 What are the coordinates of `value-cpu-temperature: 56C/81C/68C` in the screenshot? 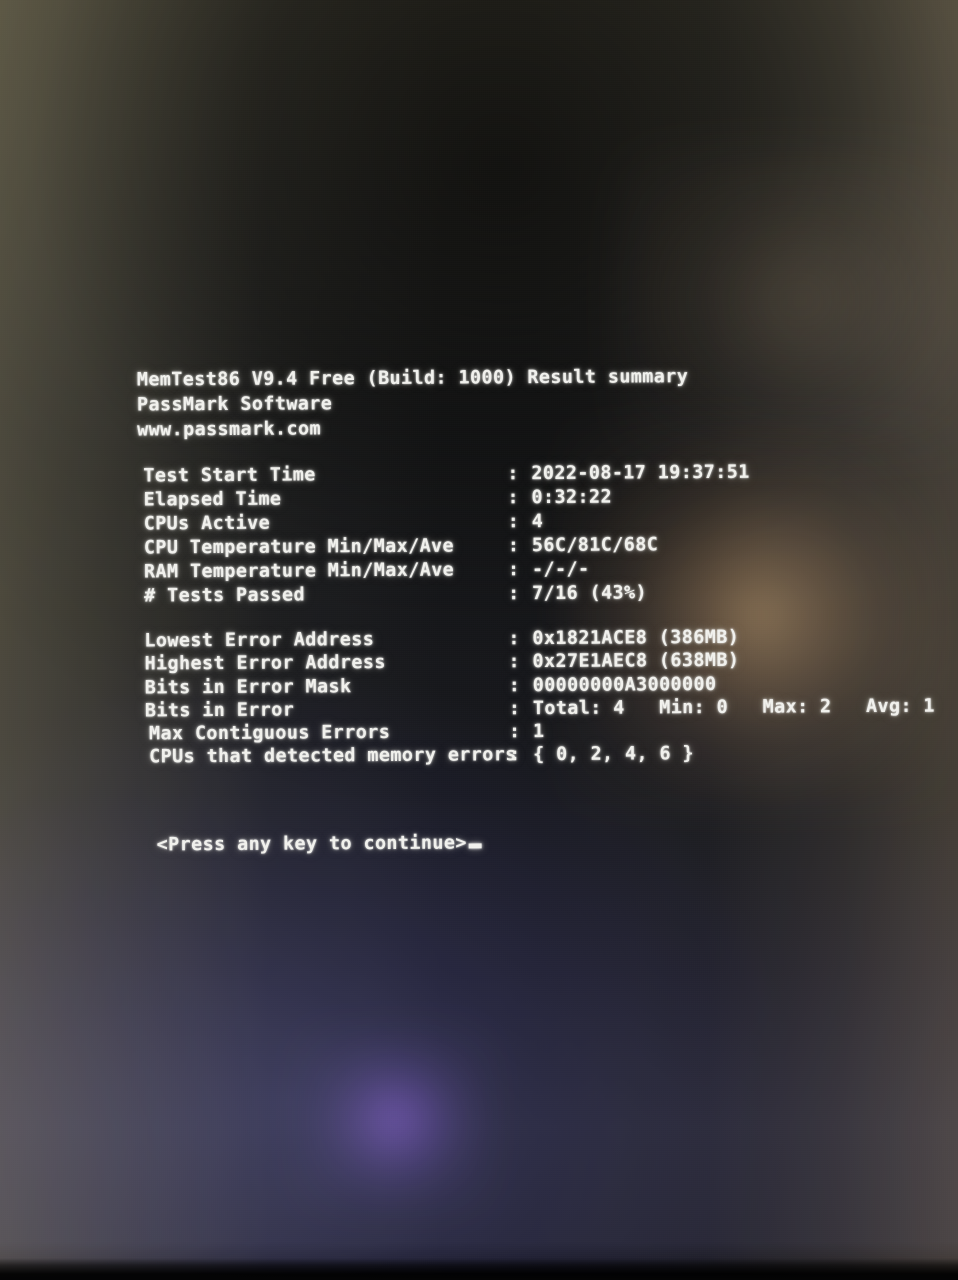 It's located at (595, 545).